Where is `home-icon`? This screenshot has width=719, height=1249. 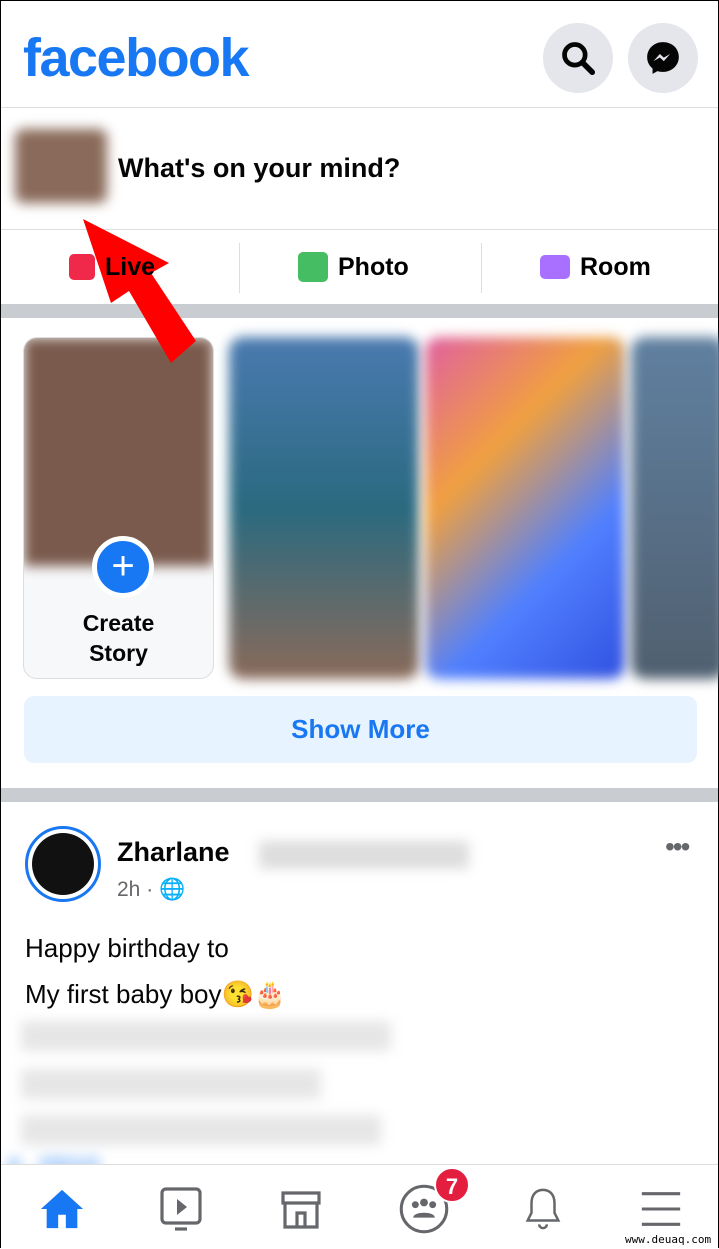 home-icon is located at coordinates (62, 1209).